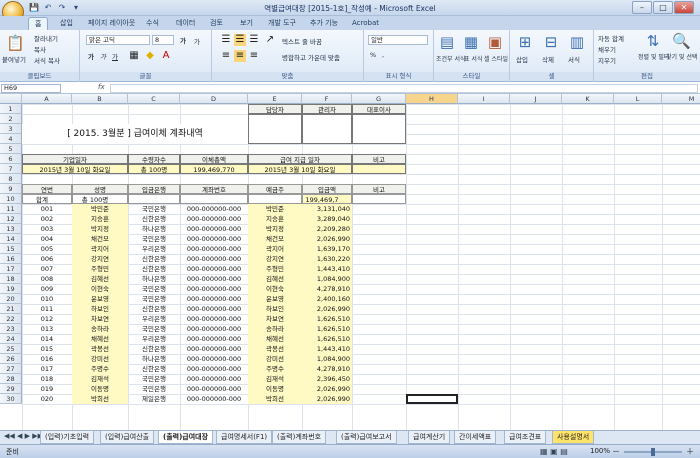  I want to click on row-header-21: 21, so click(11, 309).